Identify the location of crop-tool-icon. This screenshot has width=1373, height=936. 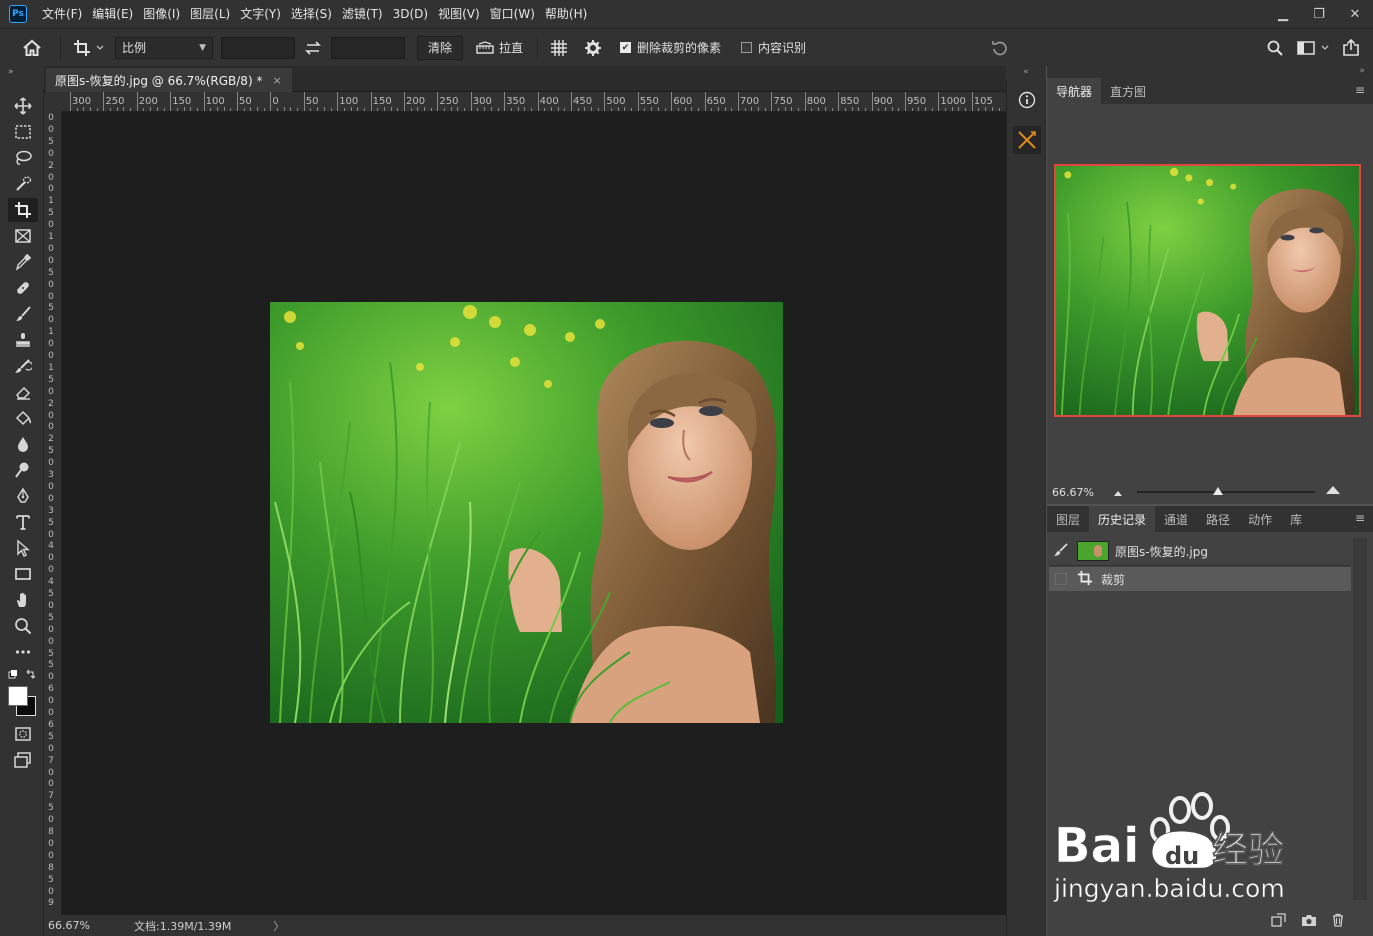
(23, 210).